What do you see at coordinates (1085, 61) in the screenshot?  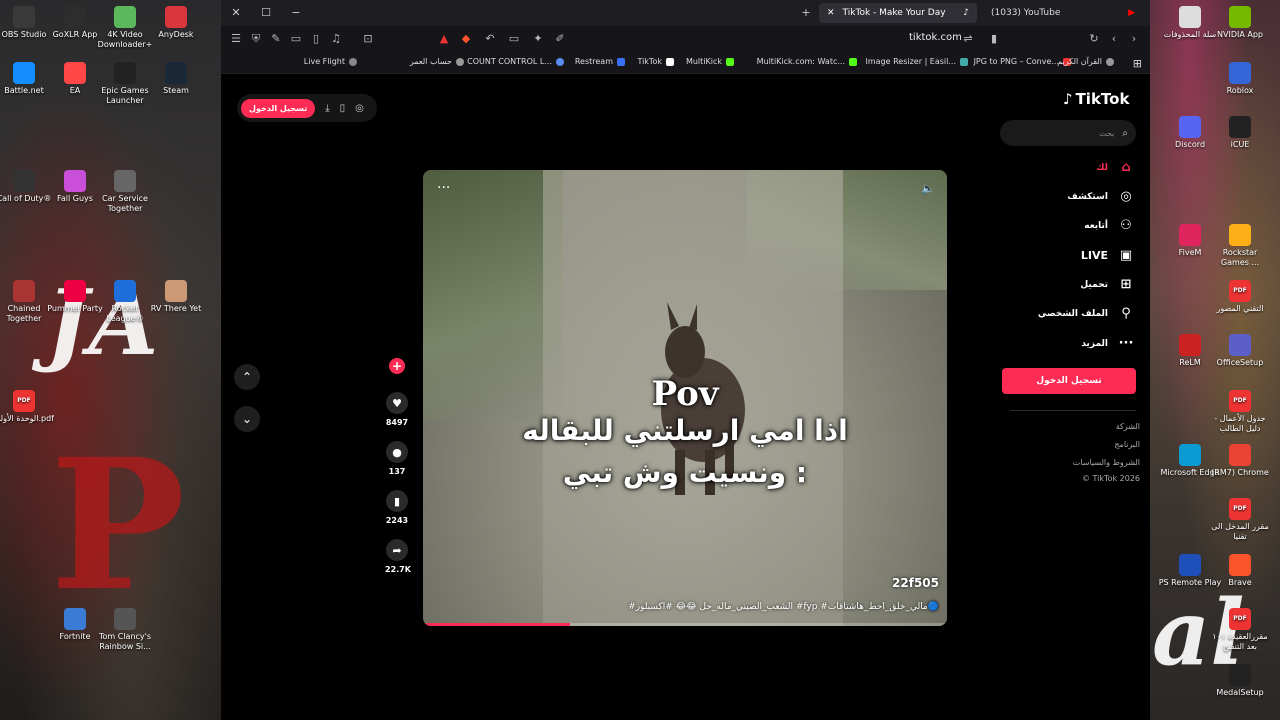 I see `bookmark-quran: القرآن الكريم` at bounding box center [1085, 61].